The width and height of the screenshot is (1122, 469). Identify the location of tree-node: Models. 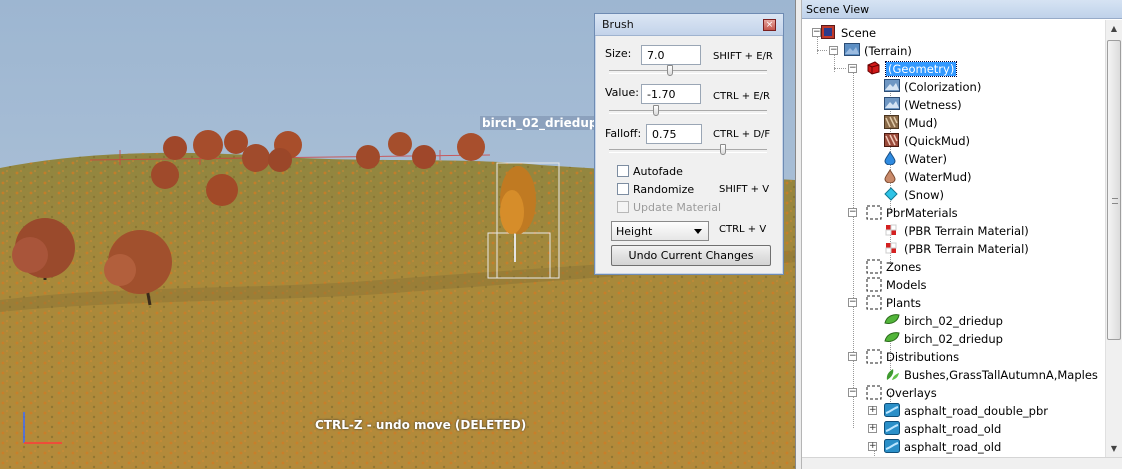
(954, 285).